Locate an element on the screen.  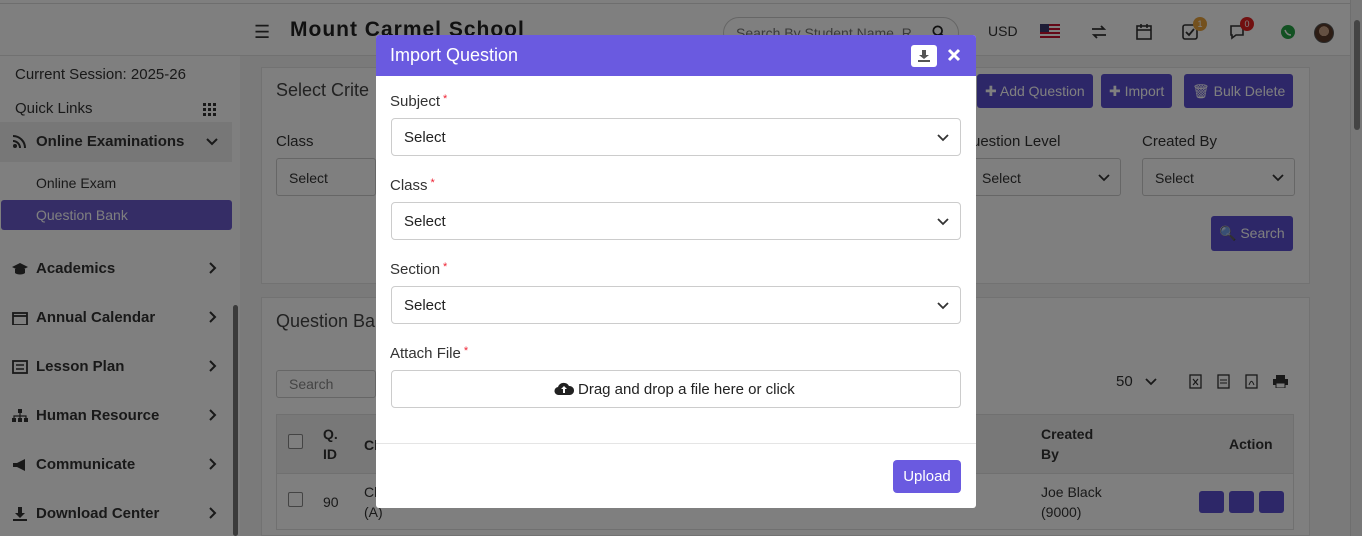
download-icon is located at coordinates (924, 56).